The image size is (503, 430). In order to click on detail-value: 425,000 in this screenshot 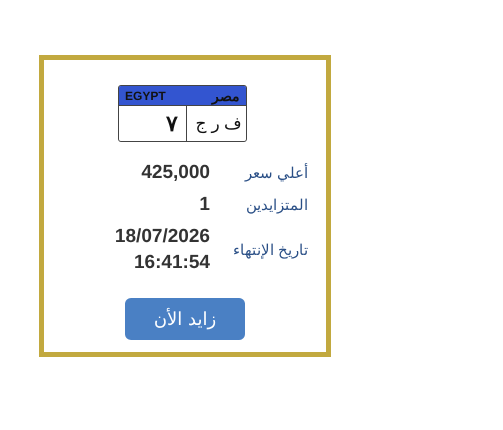, I will do `click(175, 173)`.